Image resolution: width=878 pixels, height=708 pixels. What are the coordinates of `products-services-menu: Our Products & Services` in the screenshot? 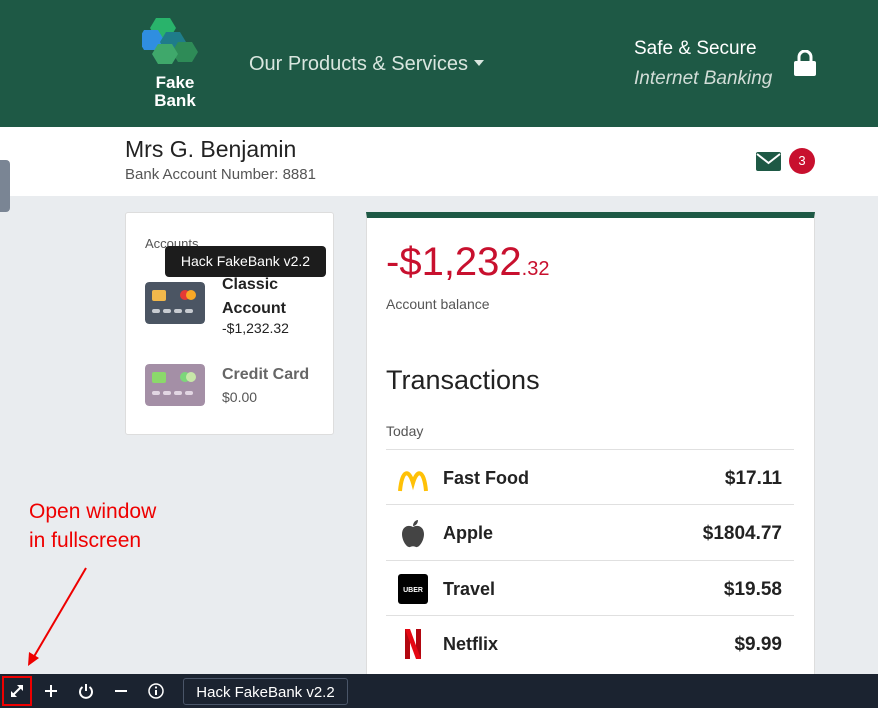 It's located at (366, 64).